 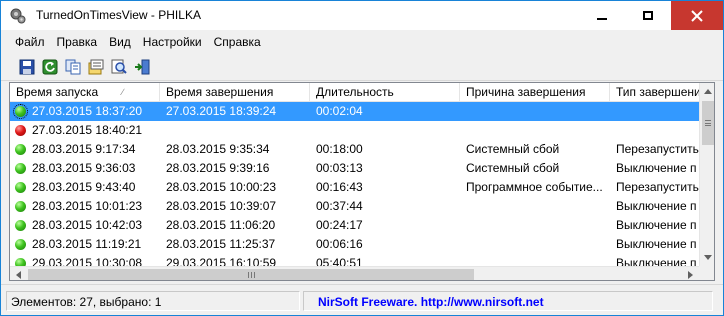 What do you see at coordinates (95, 67) in the screenshot?
I see `properties-button` at bounding box center [95, 67].